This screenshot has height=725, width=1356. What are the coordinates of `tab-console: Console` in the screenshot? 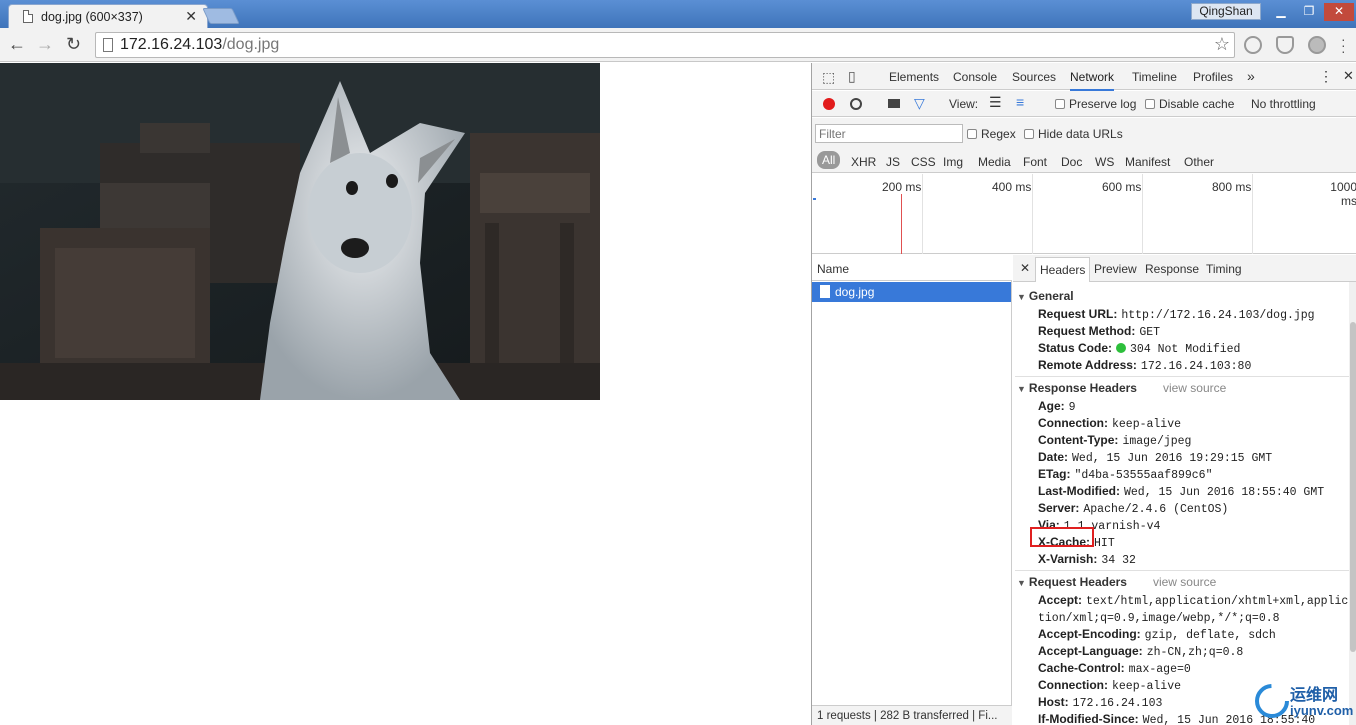 It's located at (975, 77).